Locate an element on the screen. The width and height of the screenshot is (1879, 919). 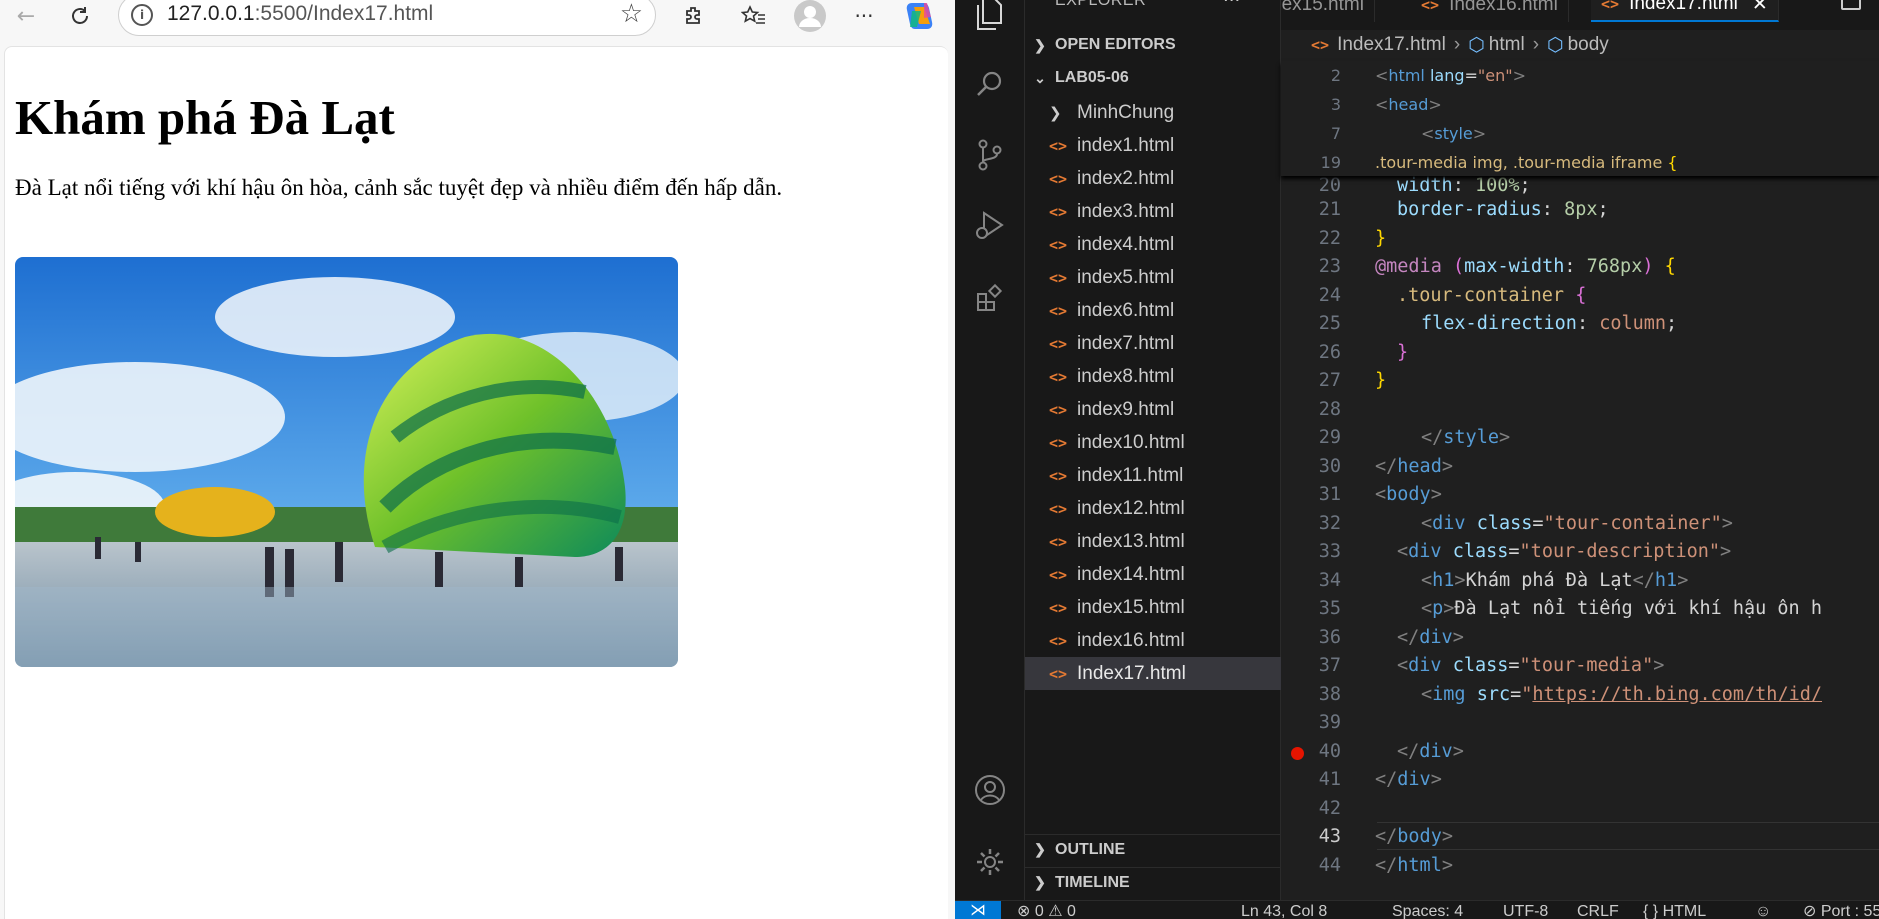
explorer-file-item: <> index6.html is located at coordinates (1153, 310).